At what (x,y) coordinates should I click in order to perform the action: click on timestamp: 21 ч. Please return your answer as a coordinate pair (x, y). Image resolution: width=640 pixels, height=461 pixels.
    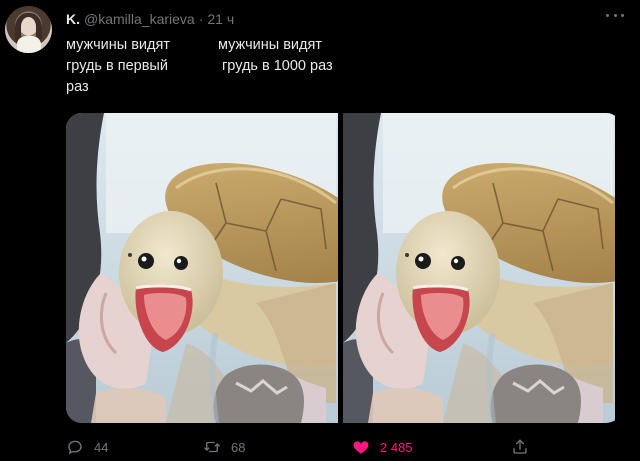
    Looking at the image, I should click on (220, 19).